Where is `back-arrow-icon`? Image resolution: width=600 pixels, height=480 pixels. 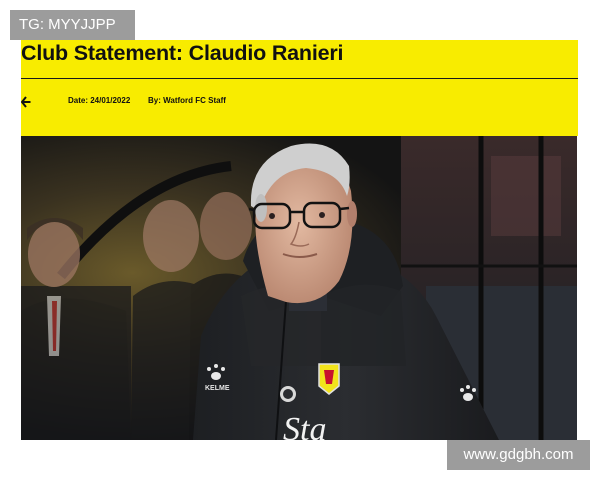 back-arrow-icon is located at coordinates (25, 101).